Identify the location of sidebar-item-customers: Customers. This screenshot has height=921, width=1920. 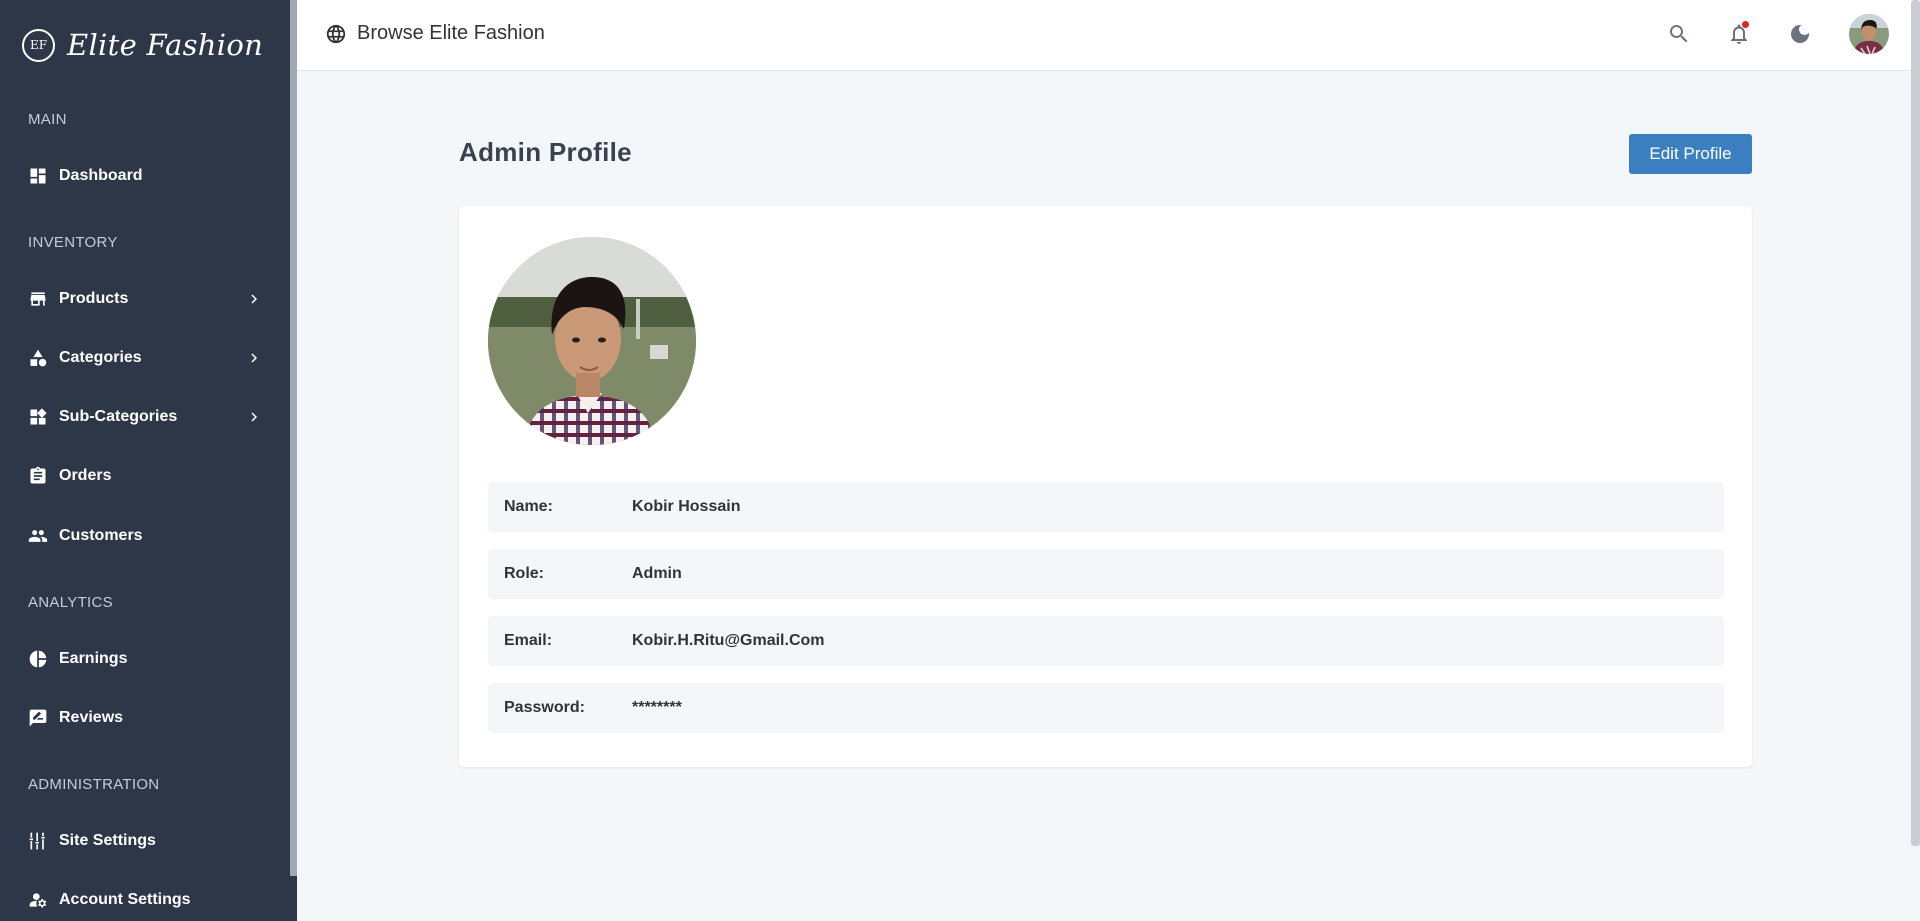
(145, 536).